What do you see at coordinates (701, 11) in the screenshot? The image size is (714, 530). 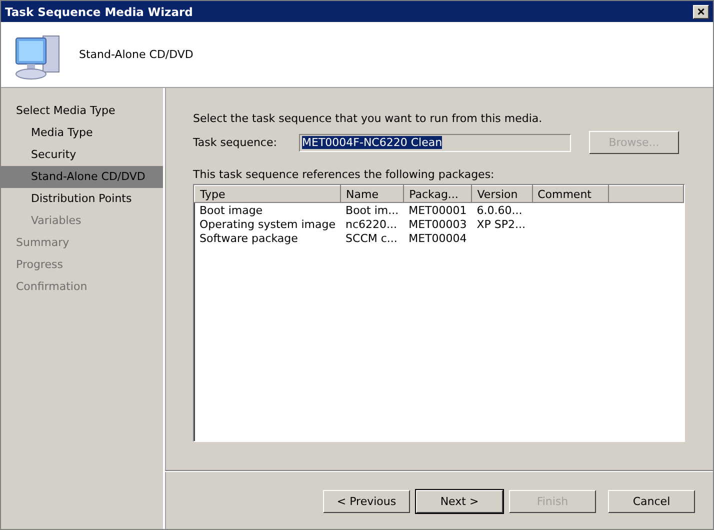 I see `close-button: ×` at bounding box center [701, 11].